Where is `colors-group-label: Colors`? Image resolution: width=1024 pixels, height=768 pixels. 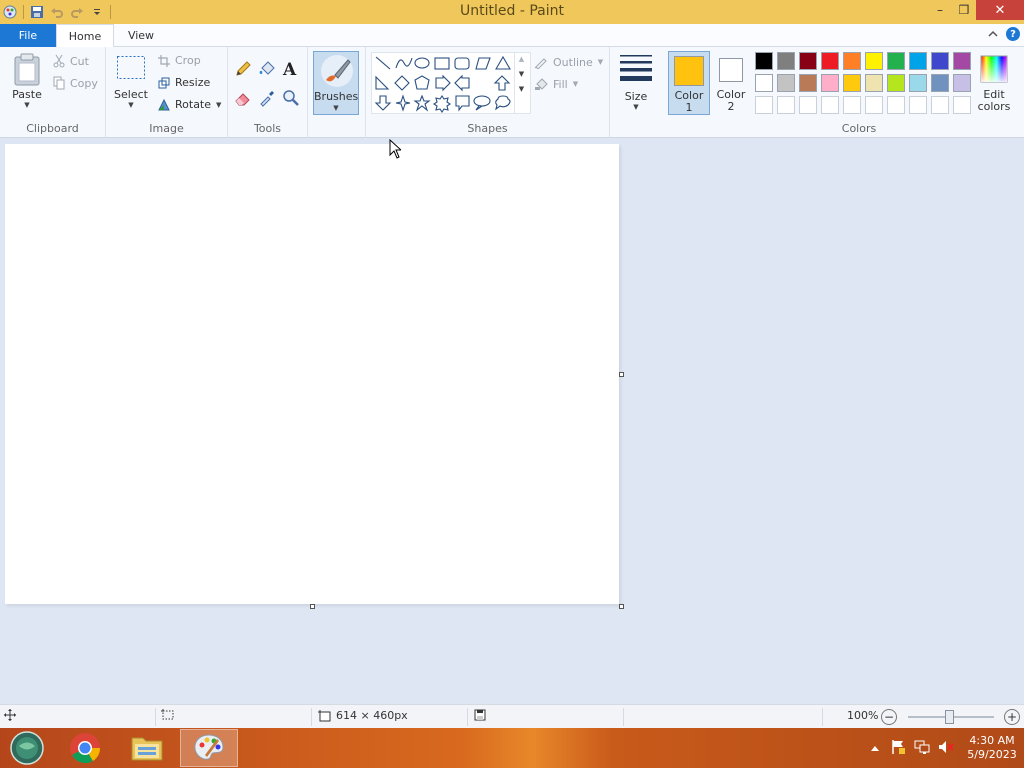 colors-group-label: Colors is located at coordinates (859, 128).